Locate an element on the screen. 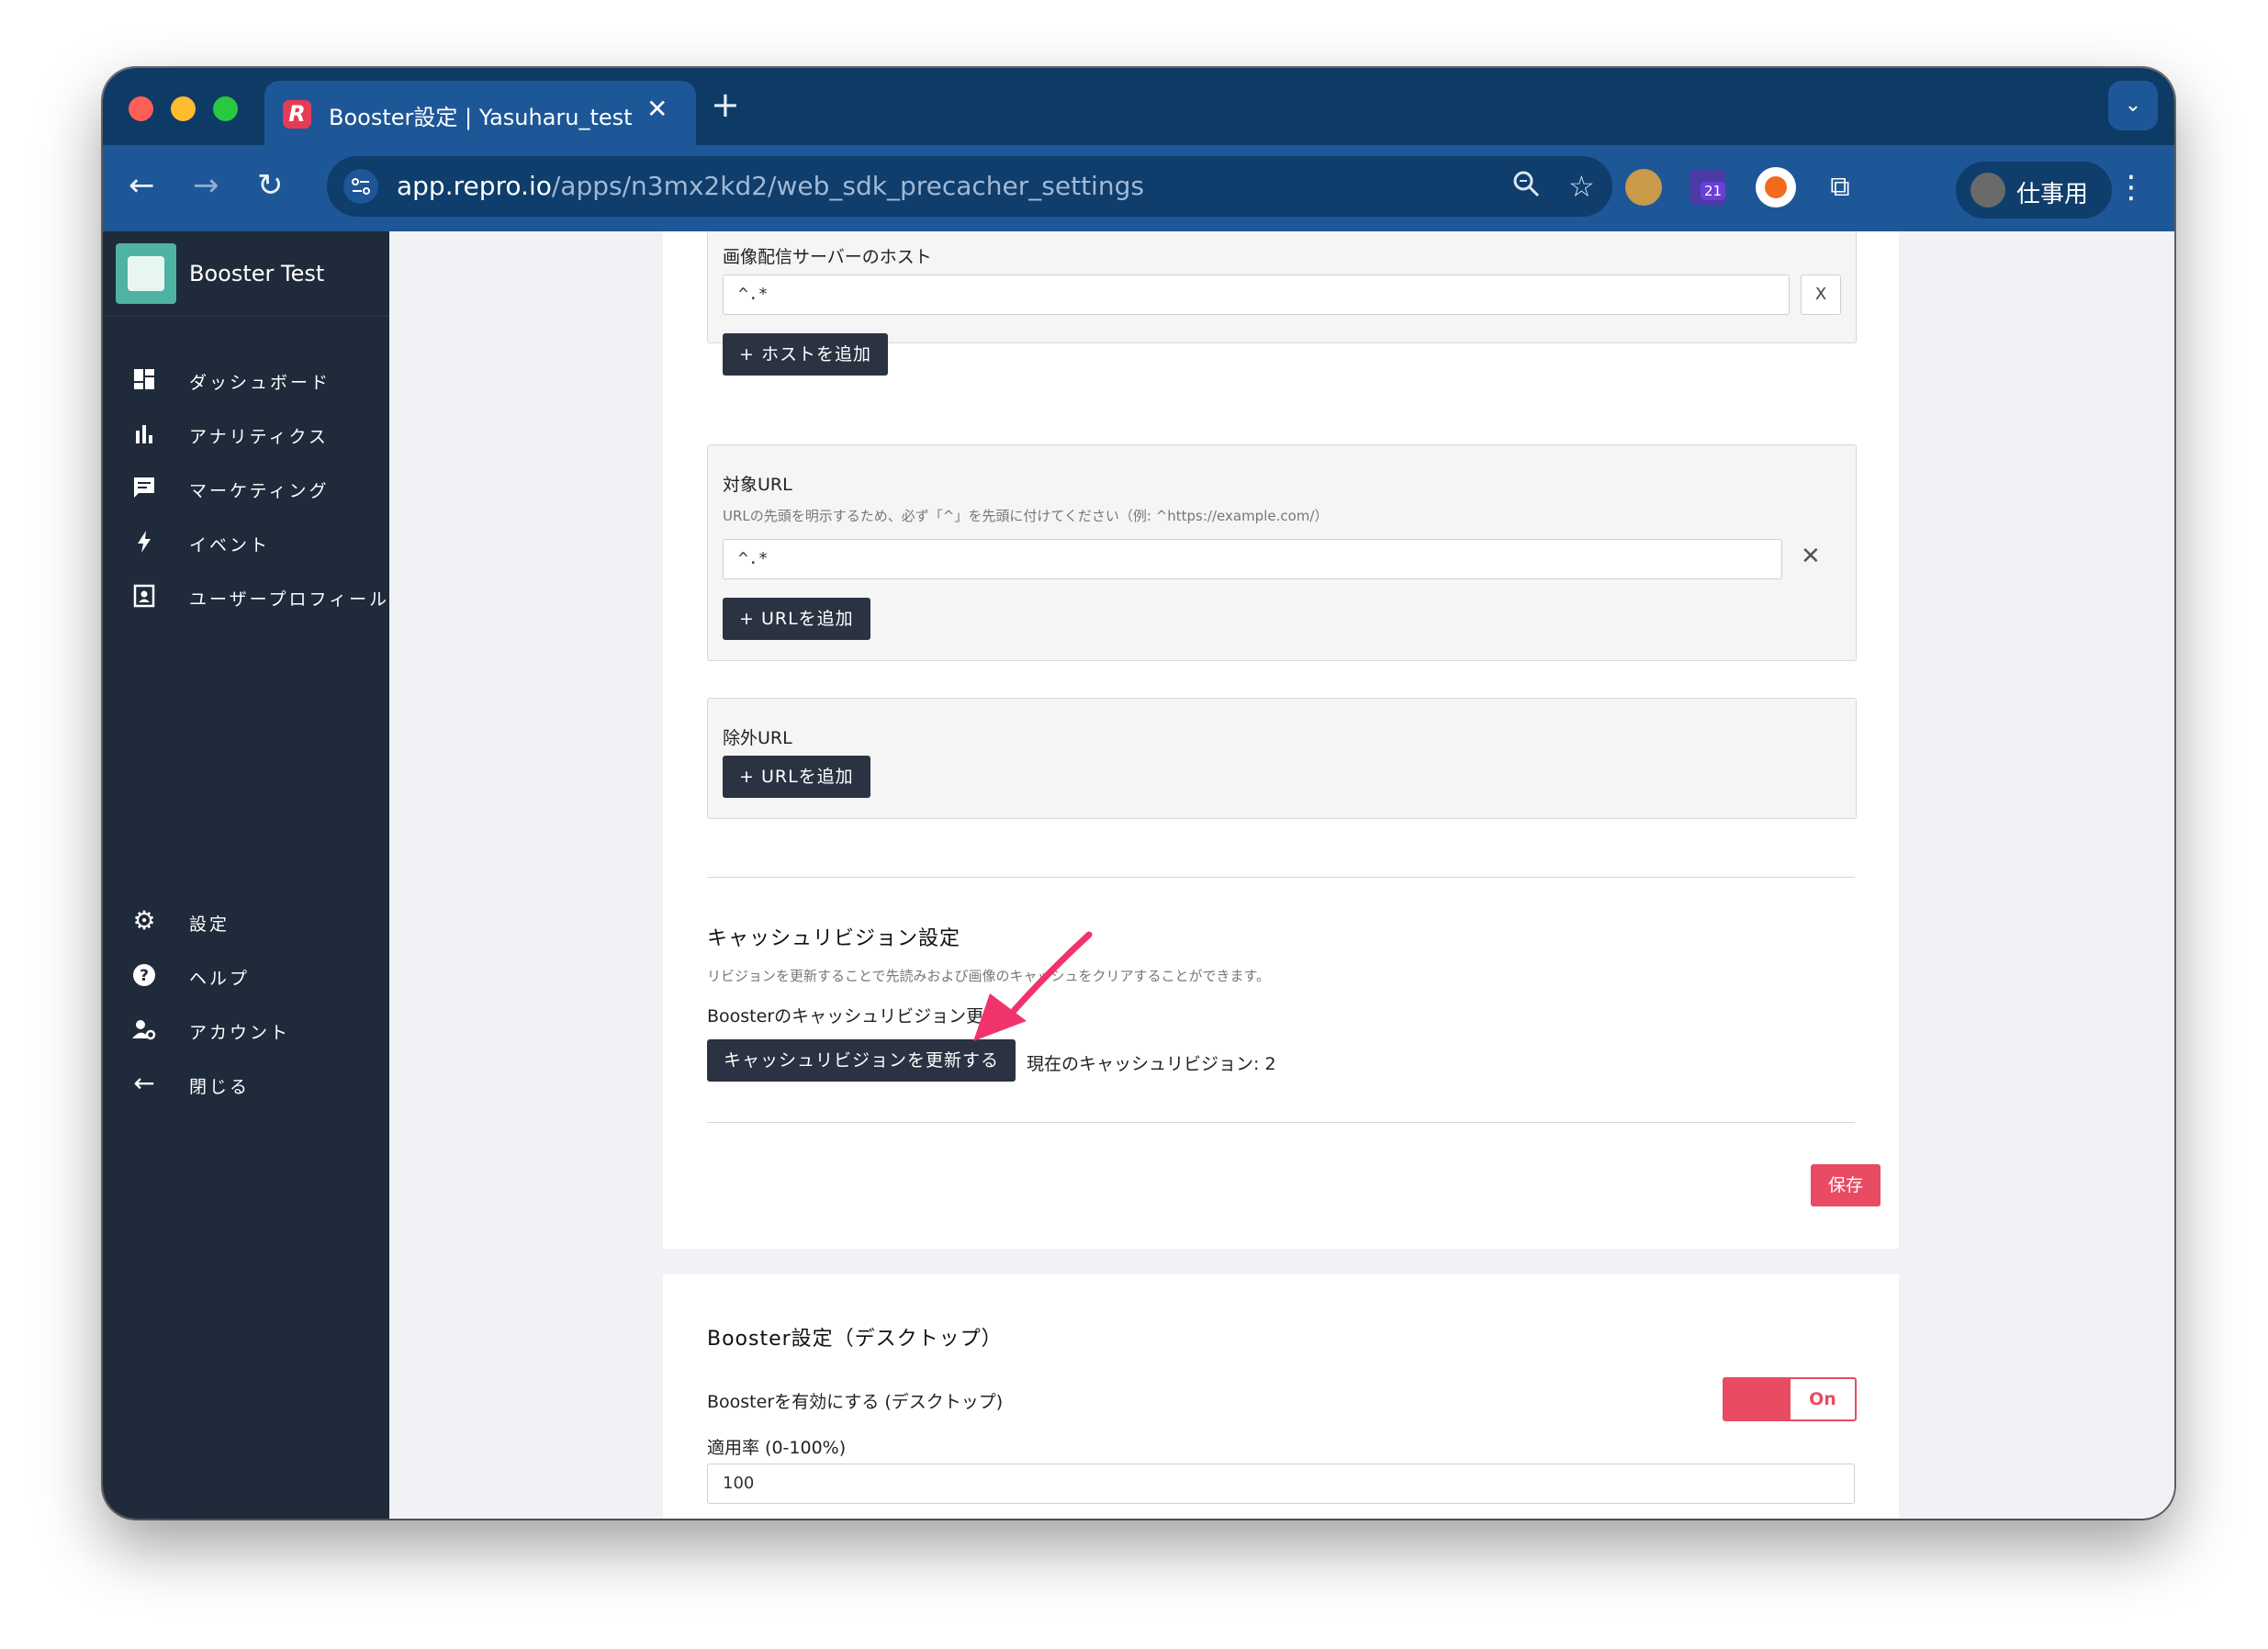  tab-close-icon: ✕ is located at coordinates (657, 109).